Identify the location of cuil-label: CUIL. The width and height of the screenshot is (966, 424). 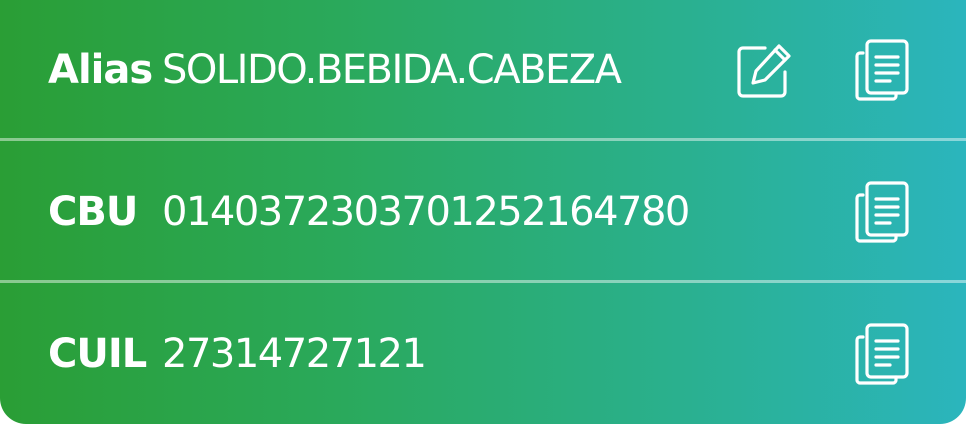
(97, 354).